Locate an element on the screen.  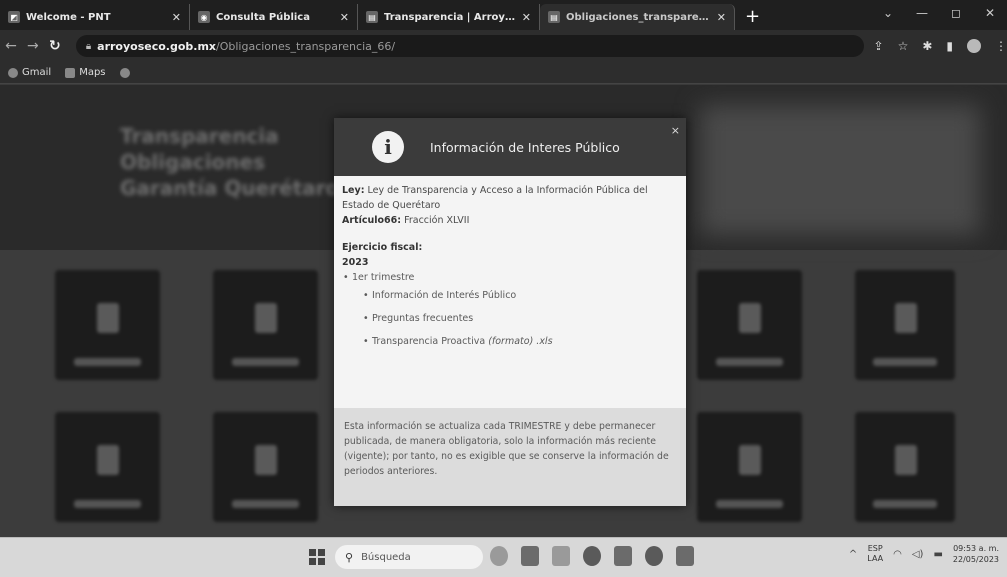
tab-transparencia-arroyo-seco: ▤ Transparencia | Arroyo Seco ✕ is located at coordinates (449, 17).